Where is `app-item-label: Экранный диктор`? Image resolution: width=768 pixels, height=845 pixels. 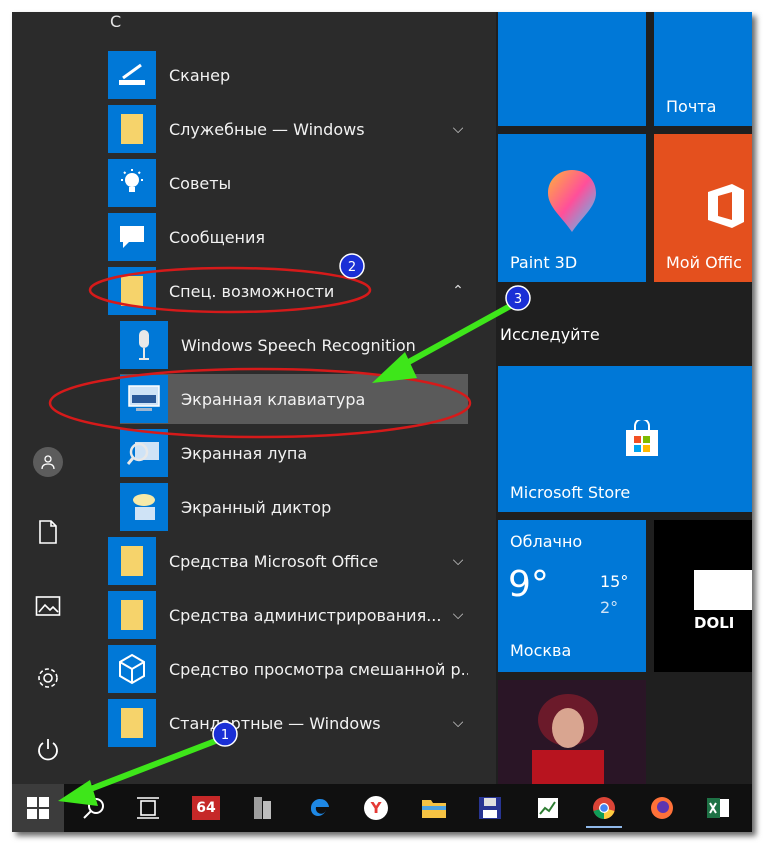
app-item-label: Экранный диктор is located at coordinates (256, 507).